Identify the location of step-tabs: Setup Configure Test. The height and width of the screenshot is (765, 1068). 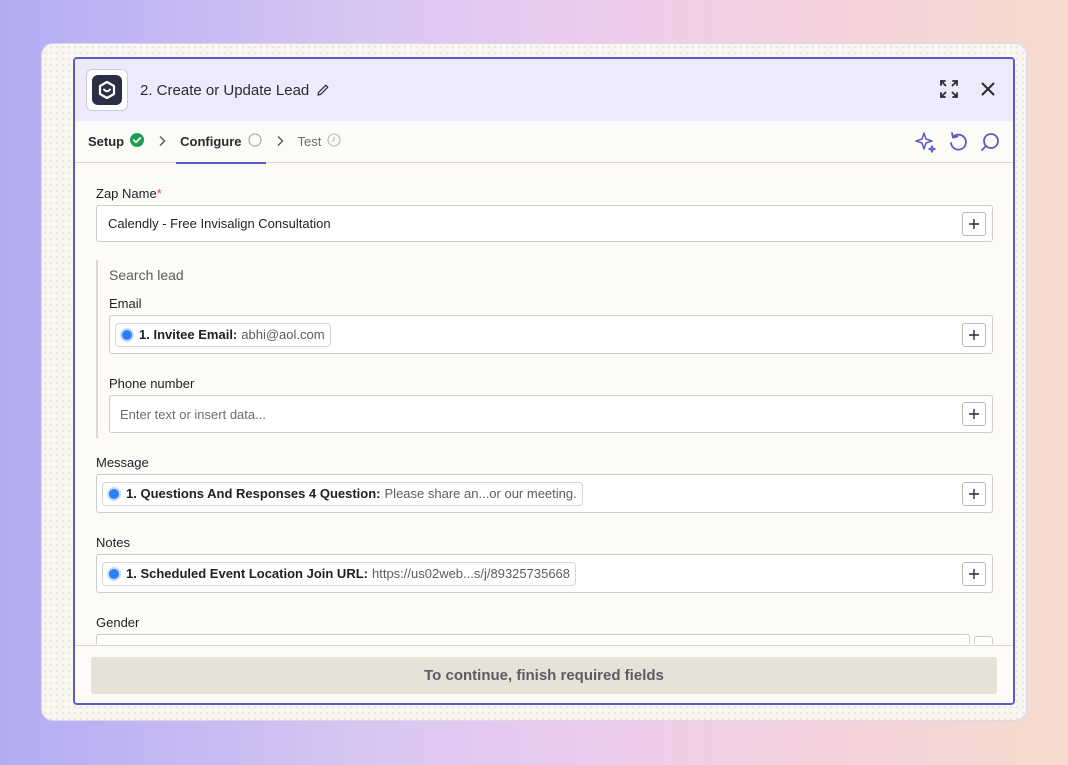
(544, 142).